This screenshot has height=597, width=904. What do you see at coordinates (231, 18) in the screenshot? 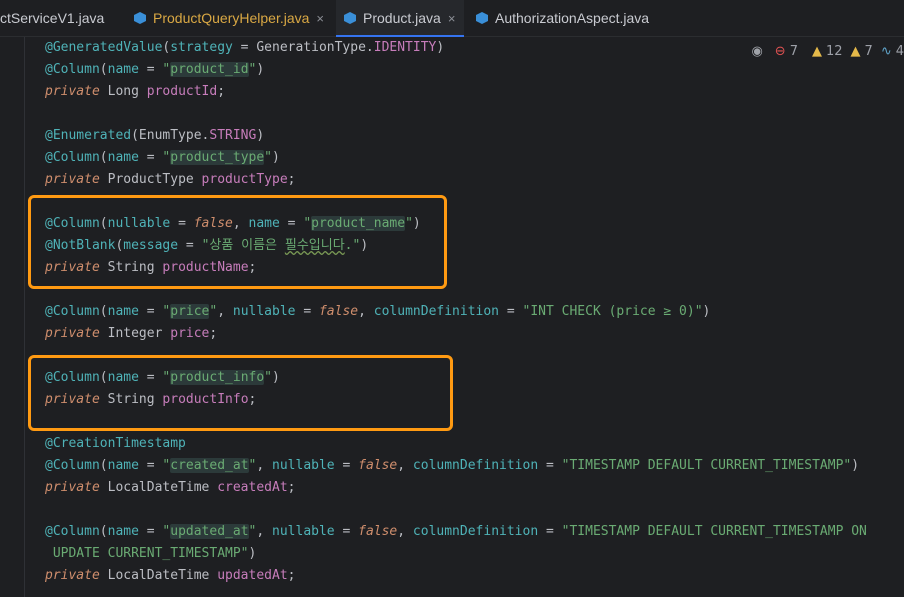
I see `tab-label: ProductQueryHelper.java` at bounding box center [231, 18].